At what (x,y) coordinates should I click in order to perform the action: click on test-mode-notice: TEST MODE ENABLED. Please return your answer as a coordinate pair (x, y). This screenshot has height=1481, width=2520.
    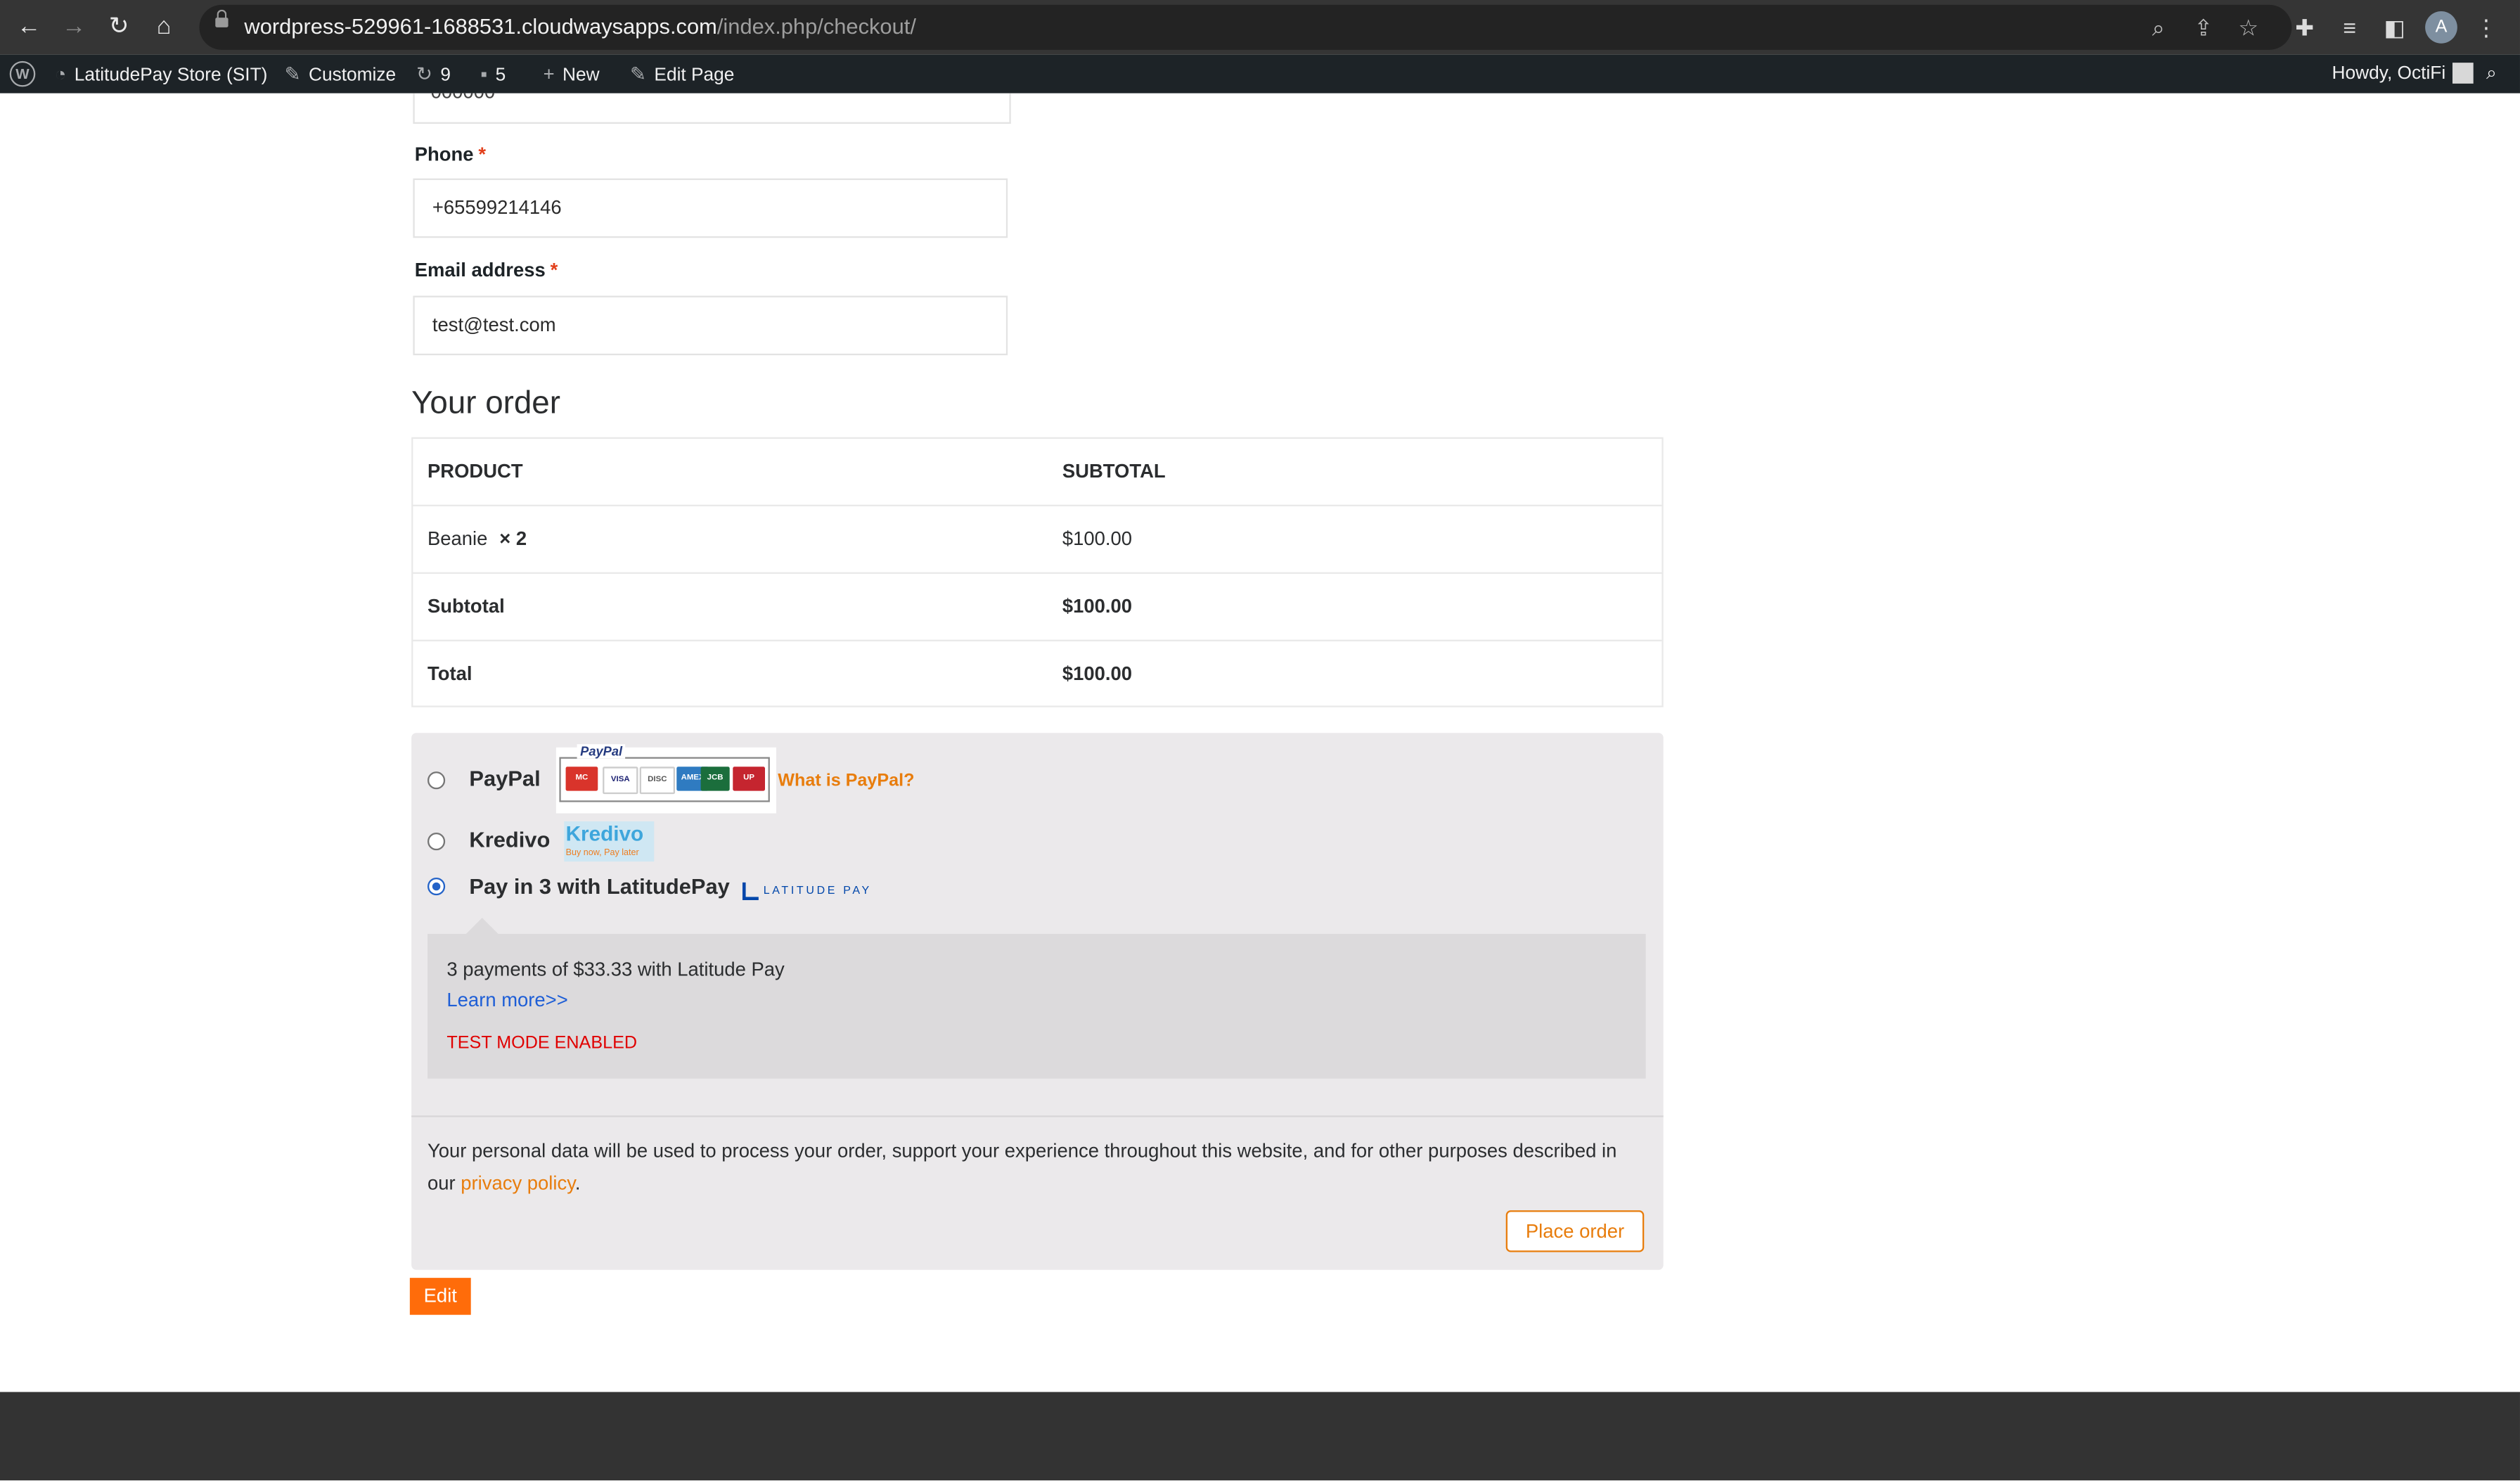
    Looking at the image, I should click on (542, 1043).